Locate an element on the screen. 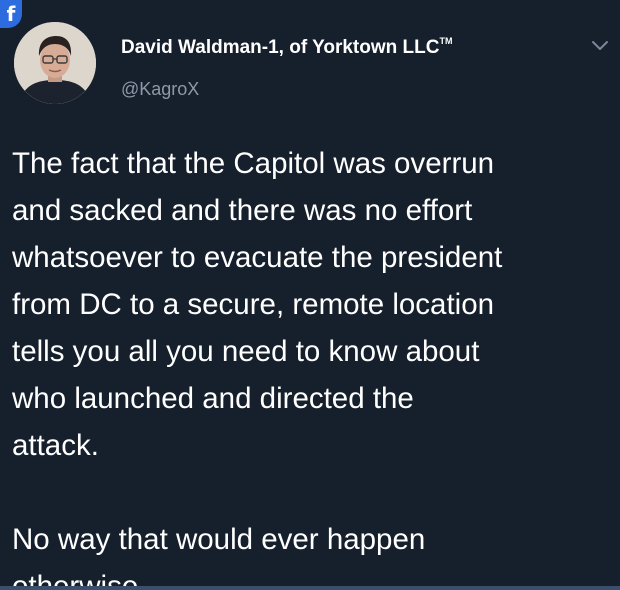 This screenshot has width=620, height=590. avatar is located at coordinates (55, 63).